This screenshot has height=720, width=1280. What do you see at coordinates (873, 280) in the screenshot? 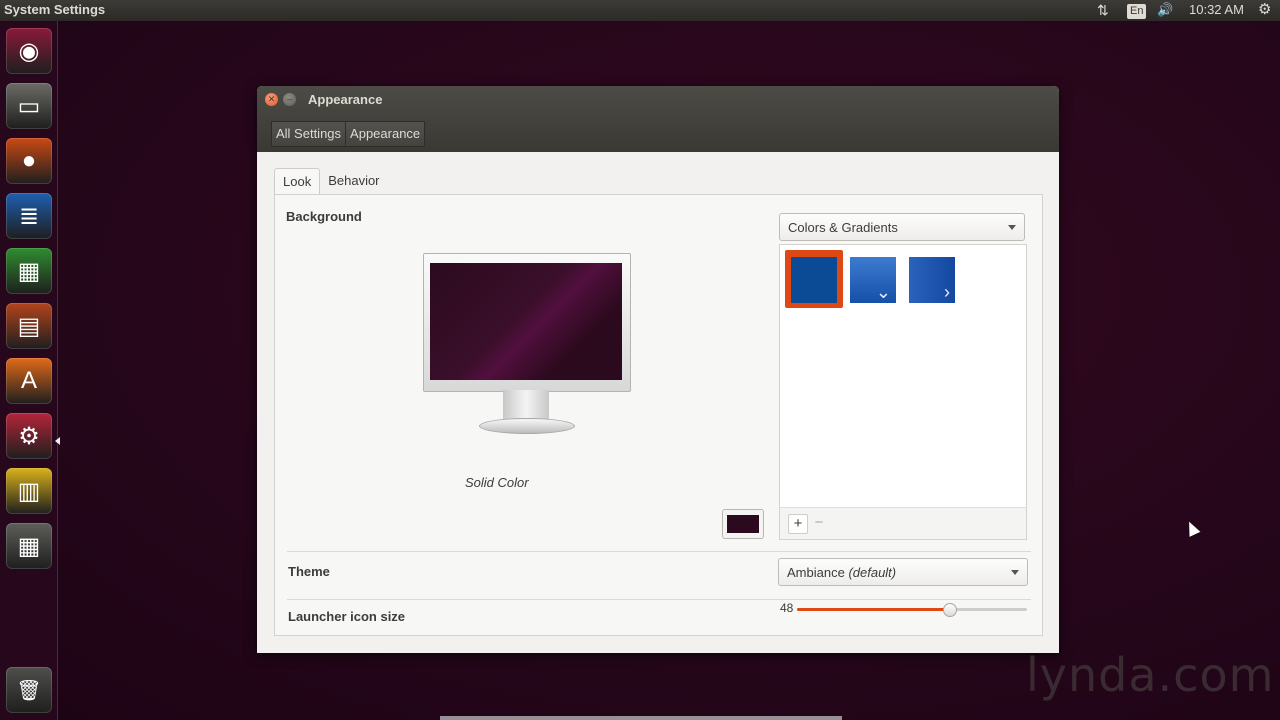
I see `swatch-vertical-gradient: ⌄` at bounding box center [873, 280].